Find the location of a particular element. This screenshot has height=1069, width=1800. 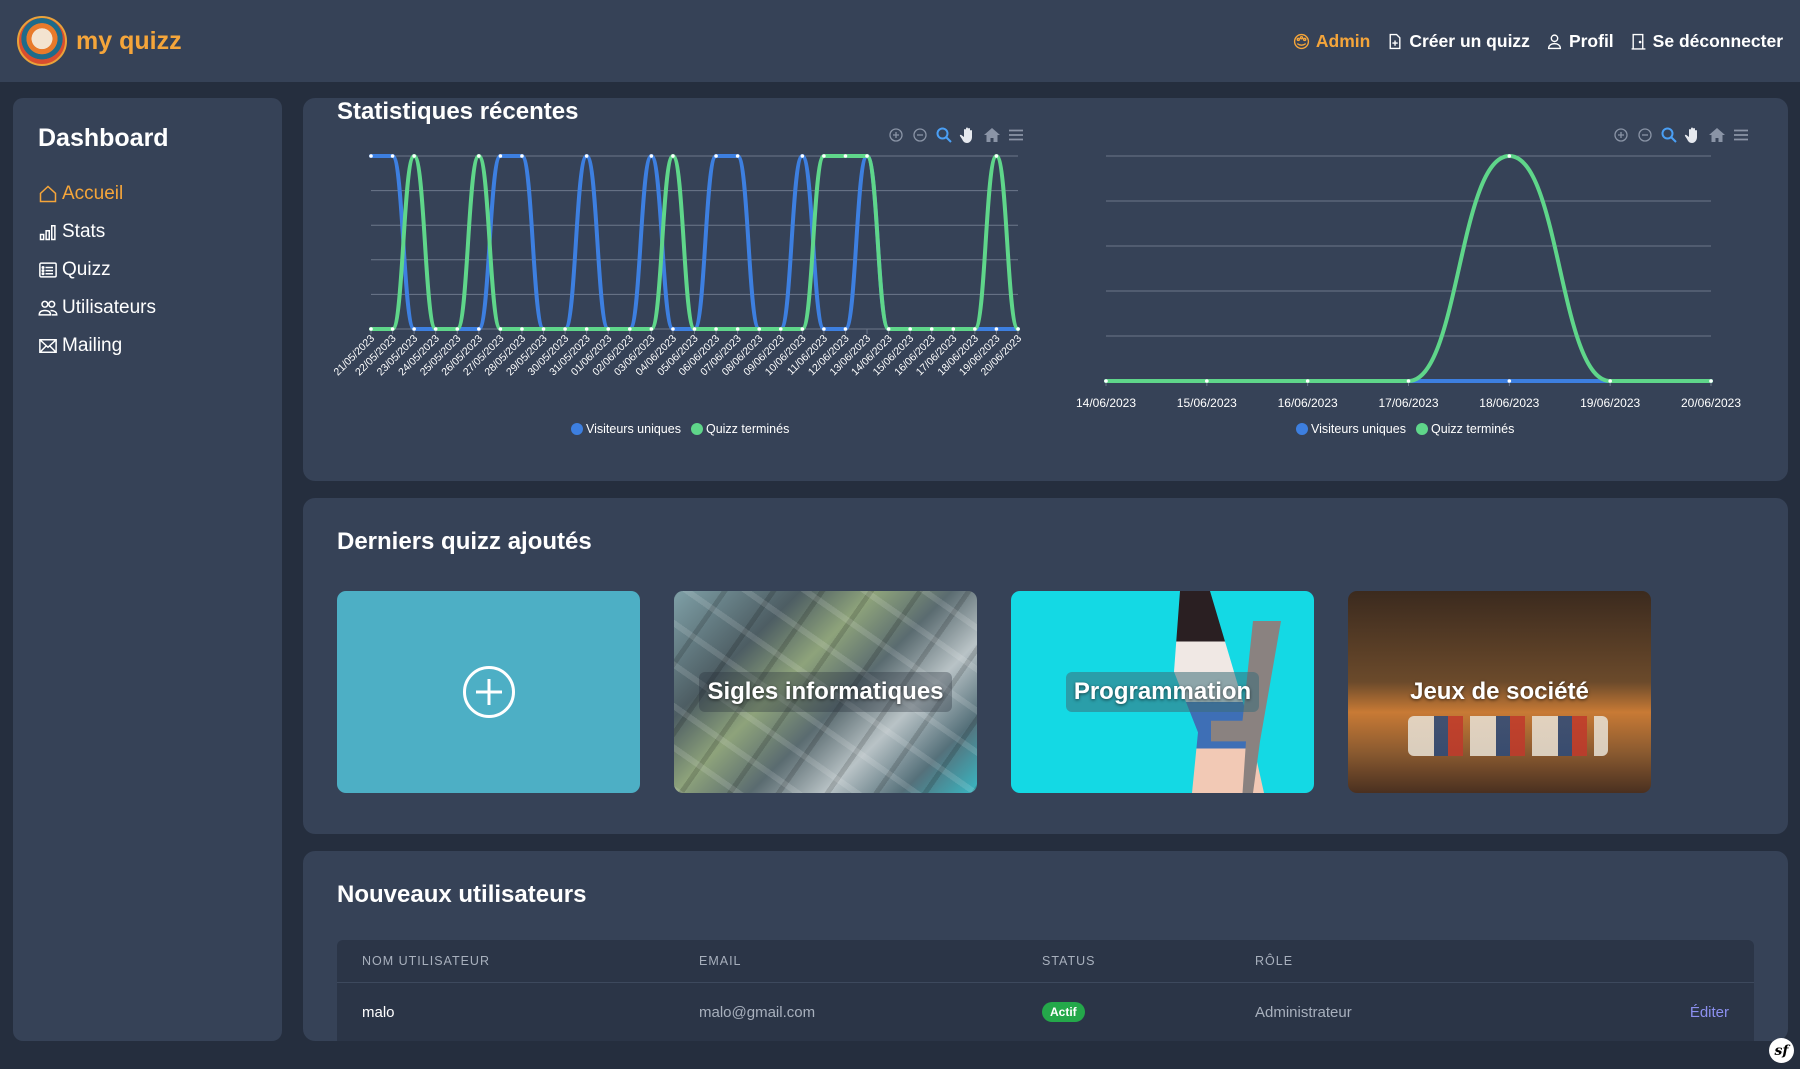

sidebar-item-label: Stats is located at coordinates (84, 231).